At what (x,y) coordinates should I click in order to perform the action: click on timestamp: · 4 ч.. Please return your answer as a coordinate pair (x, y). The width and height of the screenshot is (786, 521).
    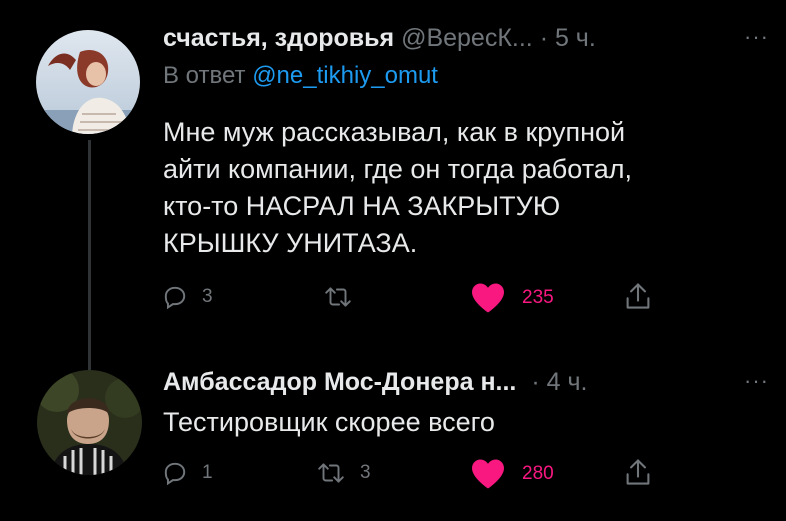
    Looking at the image, I should click on (559, 382).